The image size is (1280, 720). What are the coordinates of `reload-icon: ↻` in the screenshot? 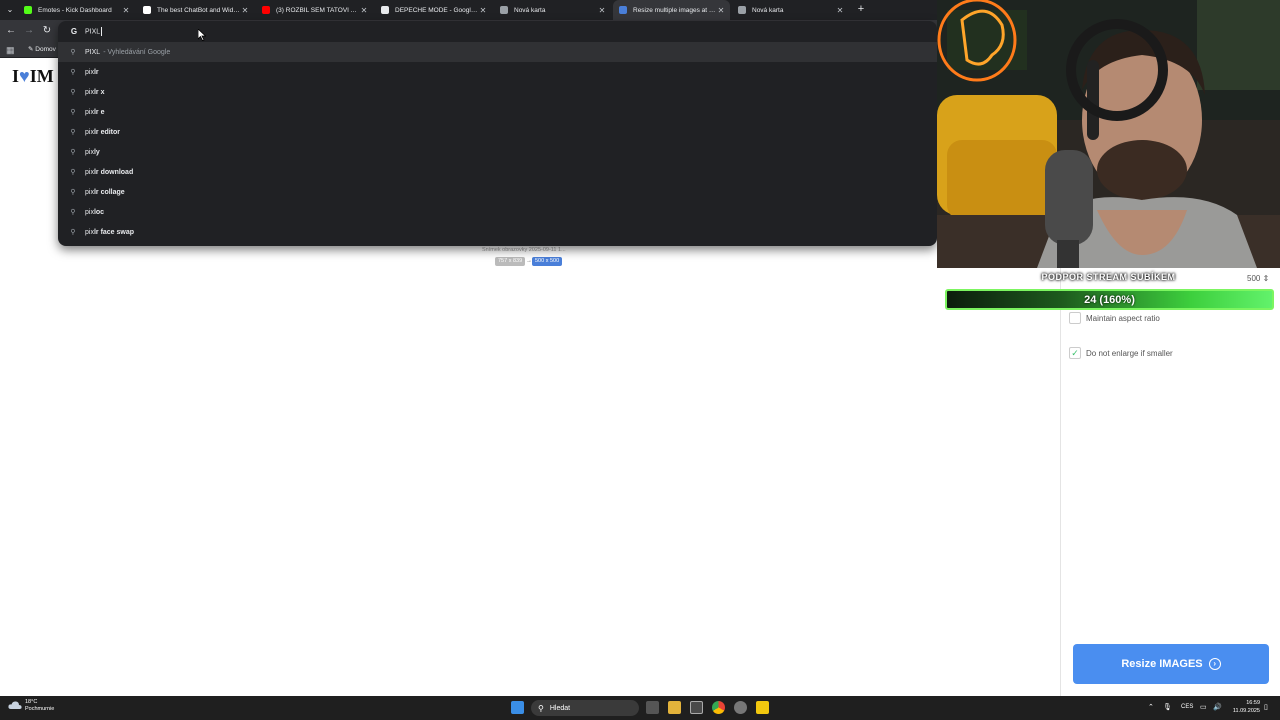 It's located at (47, 31).